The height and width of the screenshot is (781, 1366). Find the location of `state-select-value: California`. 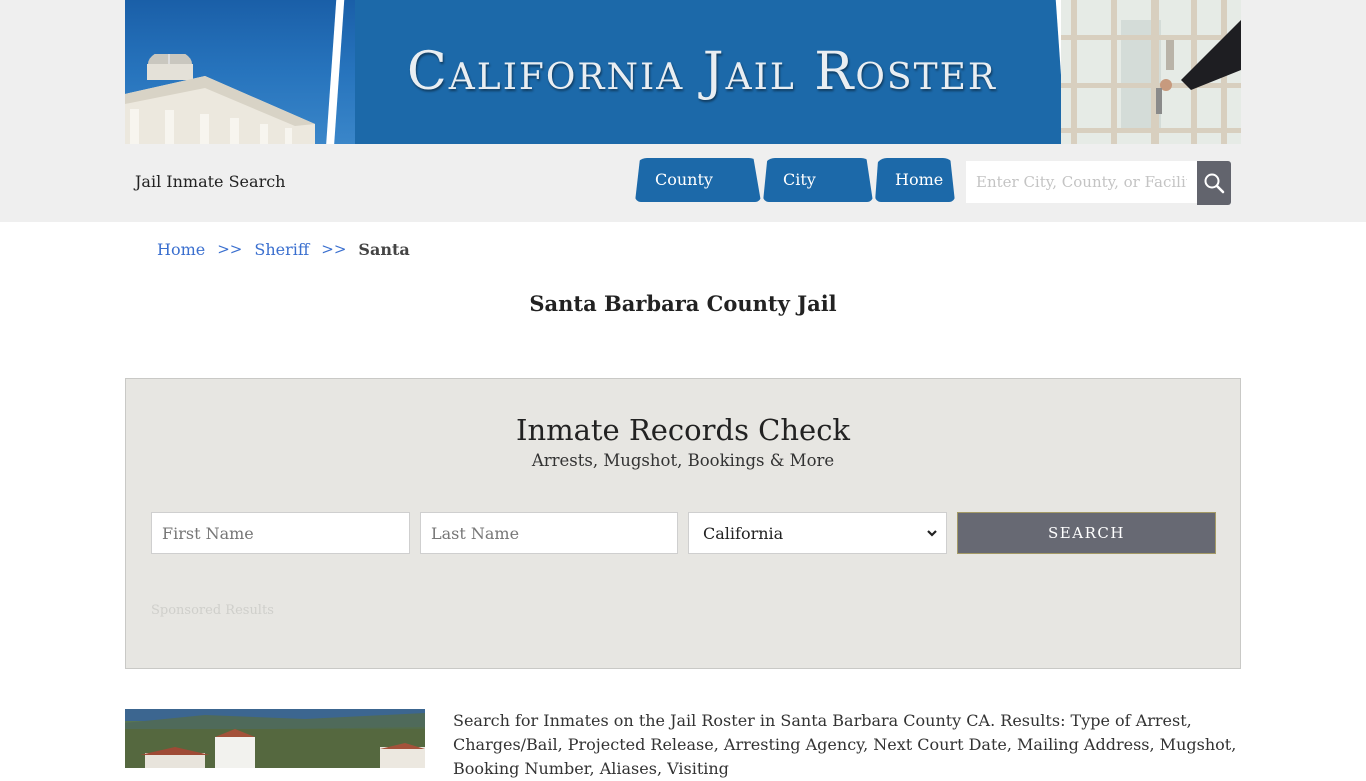

state-select-value: California is located at coordinates (743, 533).